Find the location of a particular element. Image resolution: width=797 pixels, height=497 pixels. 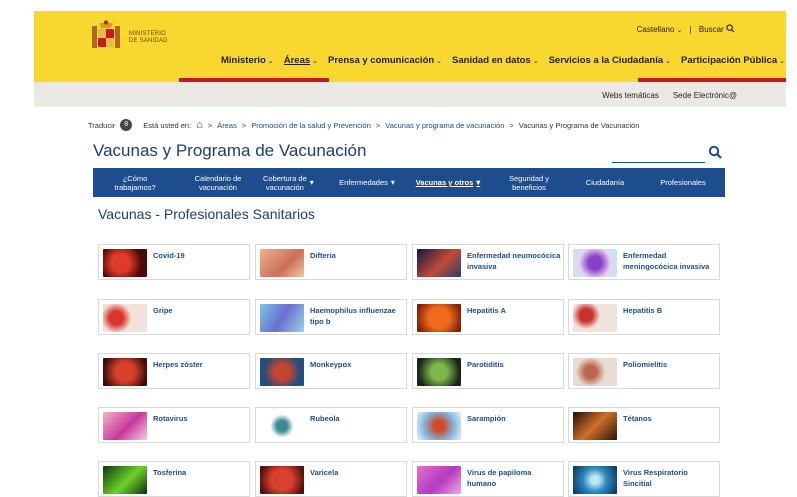

disease-card-label: Covid-19 is located at coordinates (169, 255).